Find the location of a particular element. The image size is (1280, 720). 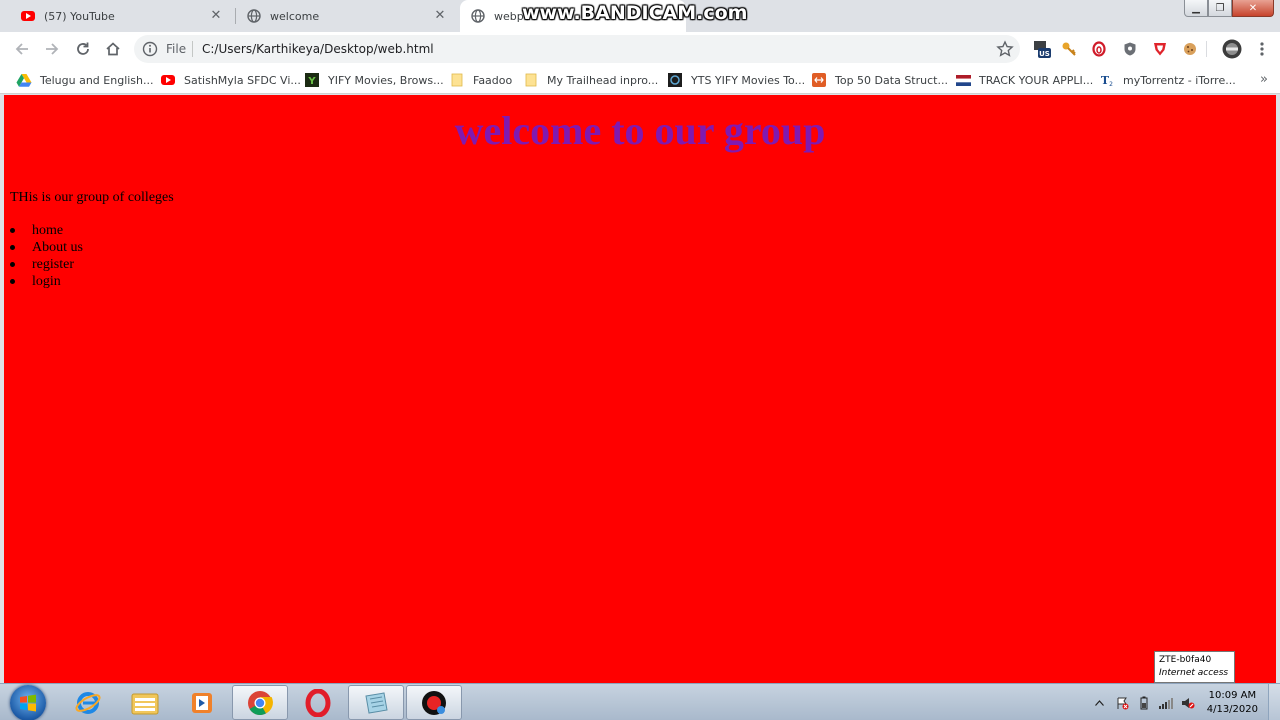

minimize-button: ▁ is located at coordinates (1196, 8).